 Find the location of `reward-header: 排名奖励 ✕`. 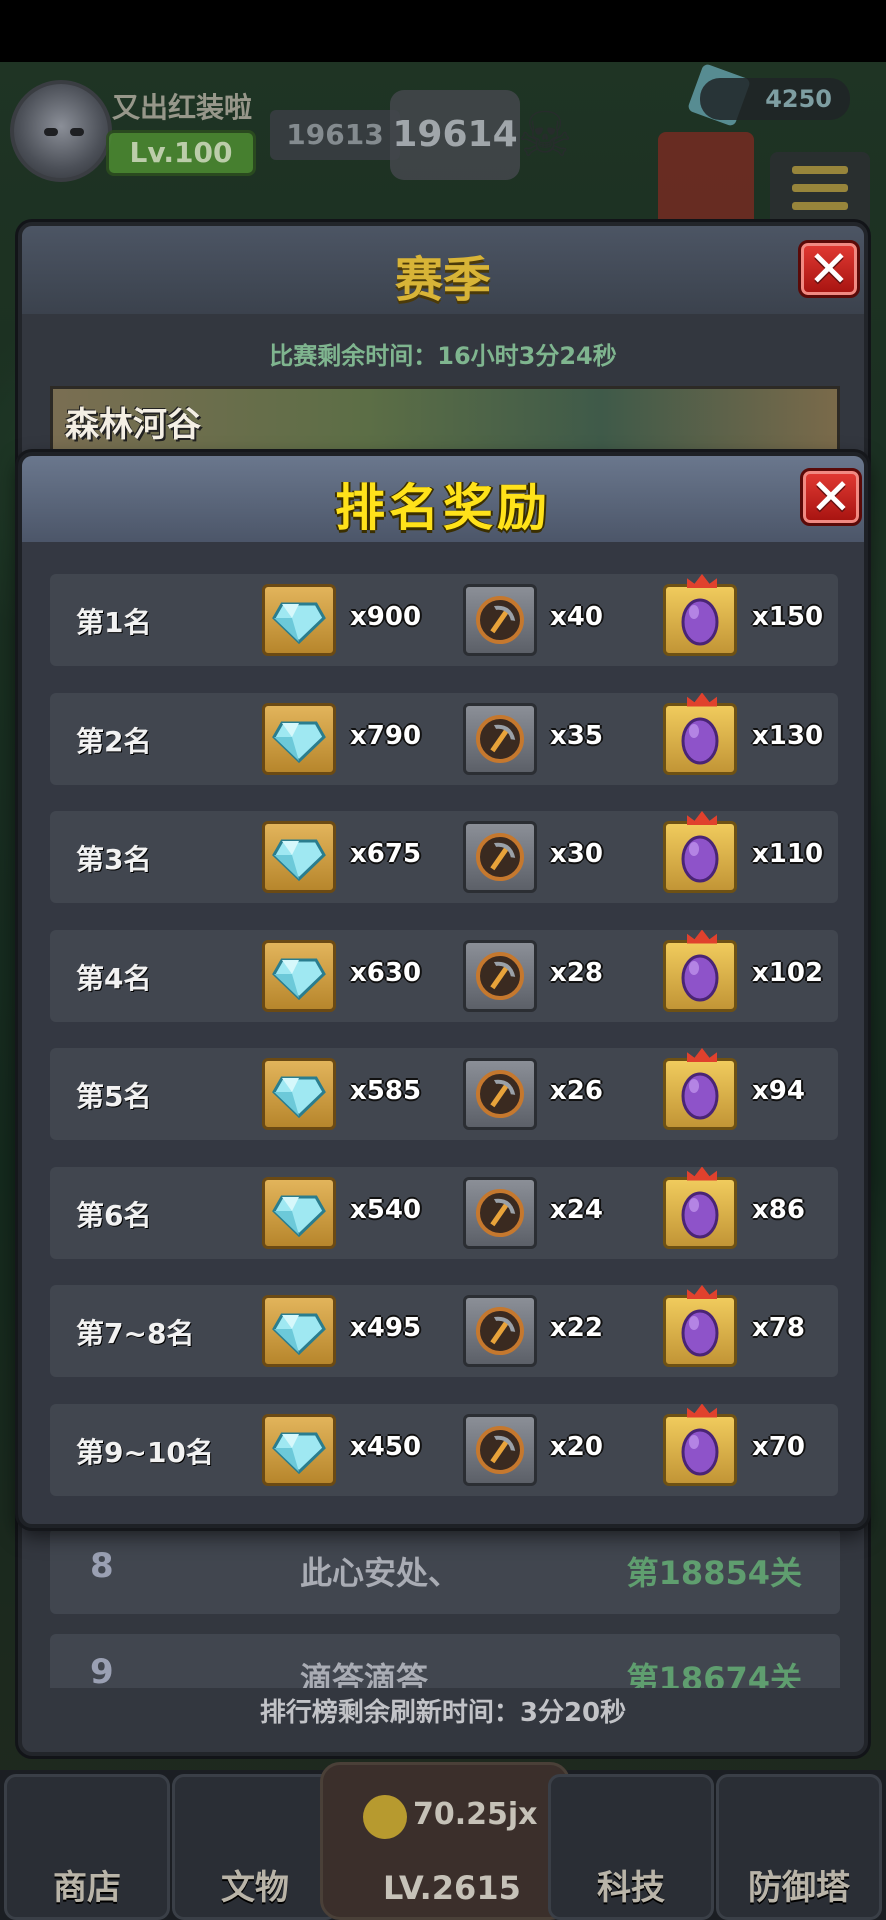

reward-header: 排名奖励 ✕ is located at coordinates (443, 499).